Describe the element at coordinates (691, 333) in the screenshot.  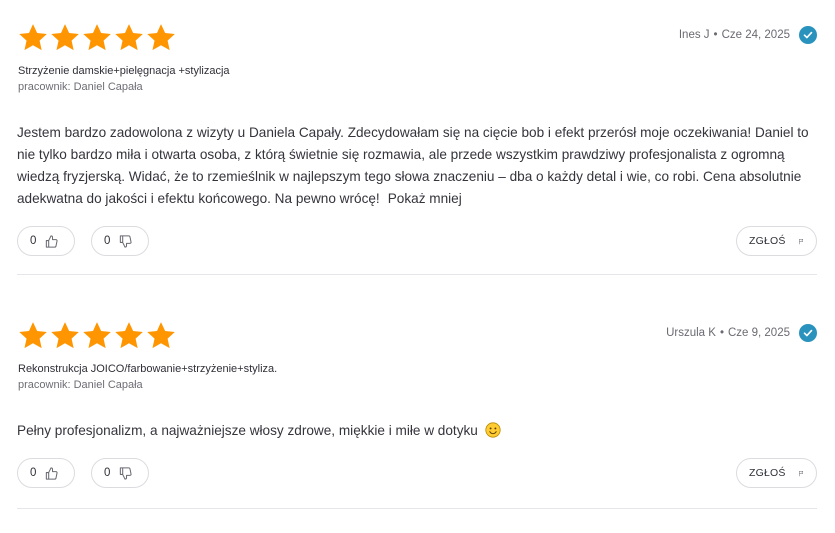
I see `review-author: Urszula K` at that location.